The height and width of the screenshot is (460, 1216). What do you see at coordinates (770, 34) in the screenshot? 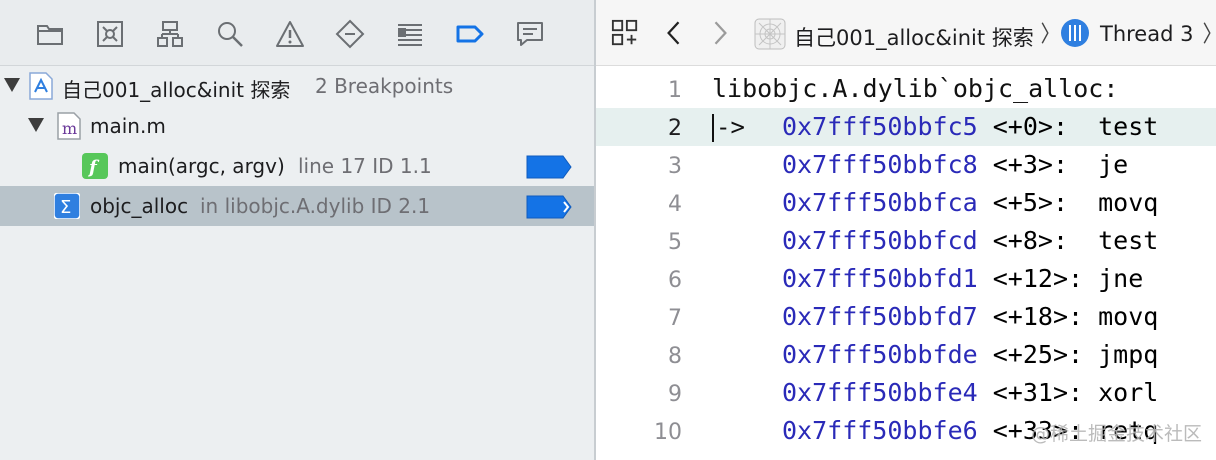
I see `project-icon` at bounding box center [770, 34].